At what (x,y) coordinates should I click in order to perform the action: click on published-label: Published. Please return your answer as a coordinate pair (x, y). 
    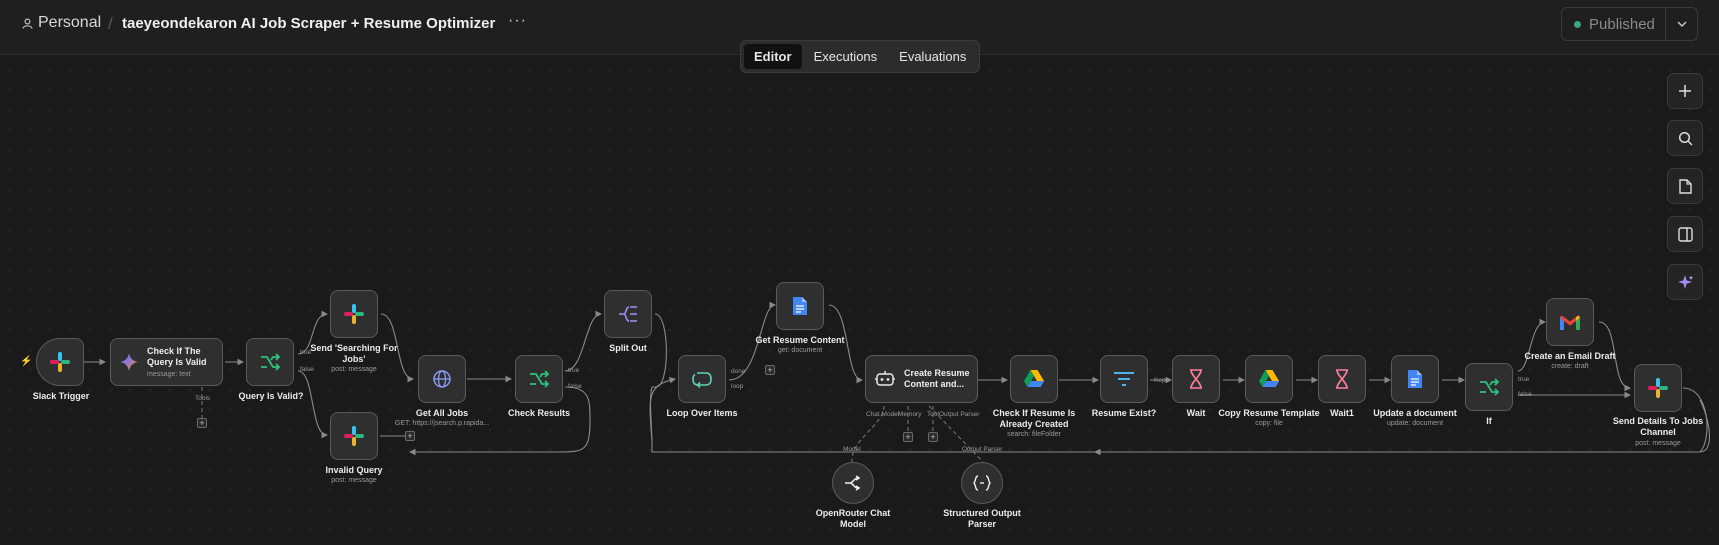
    Looking at the image, I should click on (1622, 24).